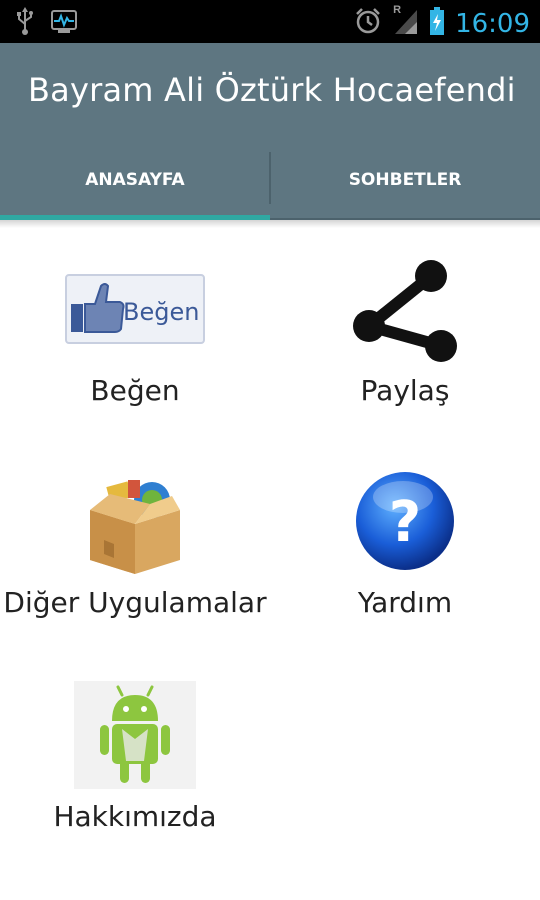 This screenshot has width=540, height=900. What do you see at coordinates (135, 602) in the screenshot?
I see `grid-label-diger-uygulamalar: Diğer Uygulamalar` at bounding box center [135, 602].